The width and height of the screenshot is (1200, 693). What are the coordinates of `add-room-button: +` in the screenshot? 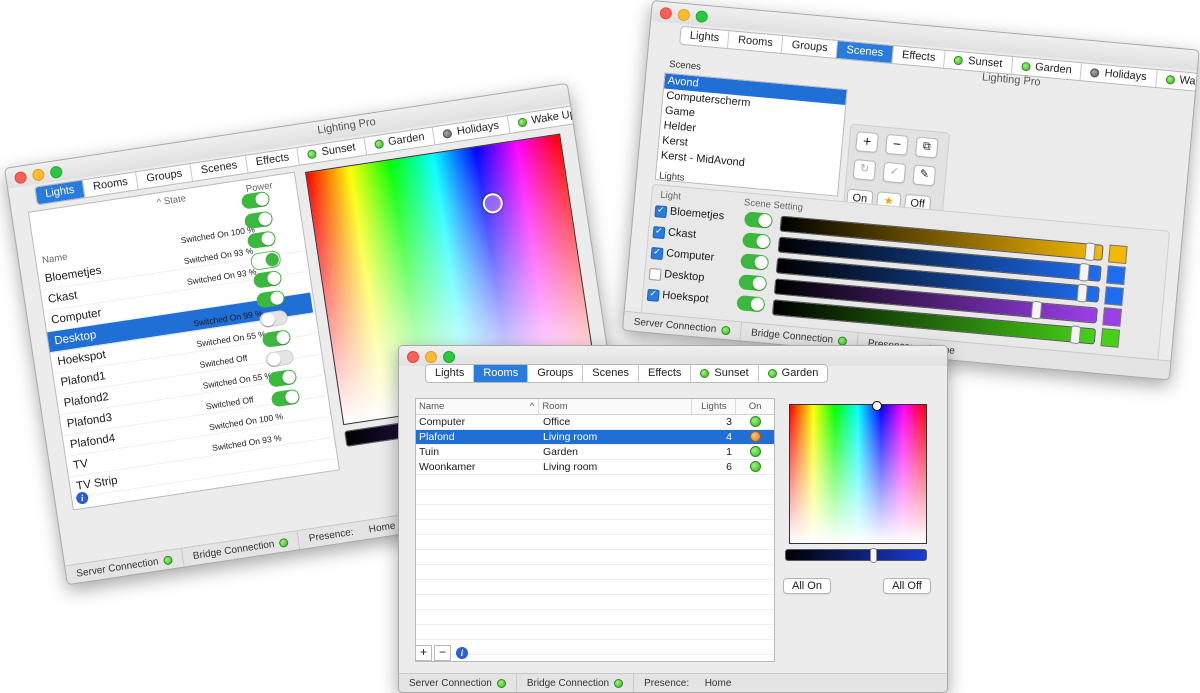 It's located at (423, 653).